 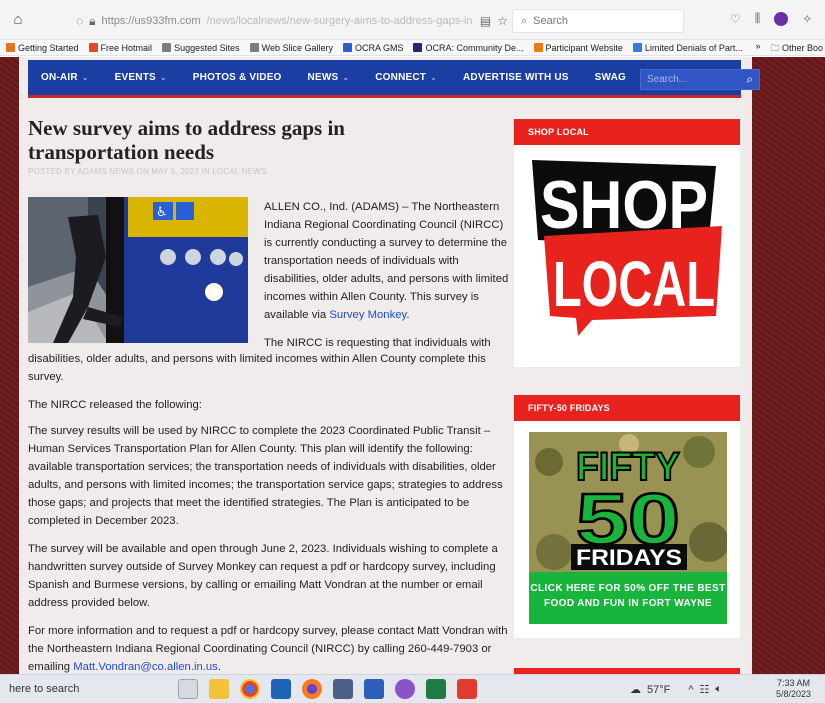 I want to click on shop-local-banner: SHOP LOCAL, so click(x=627, y=246).